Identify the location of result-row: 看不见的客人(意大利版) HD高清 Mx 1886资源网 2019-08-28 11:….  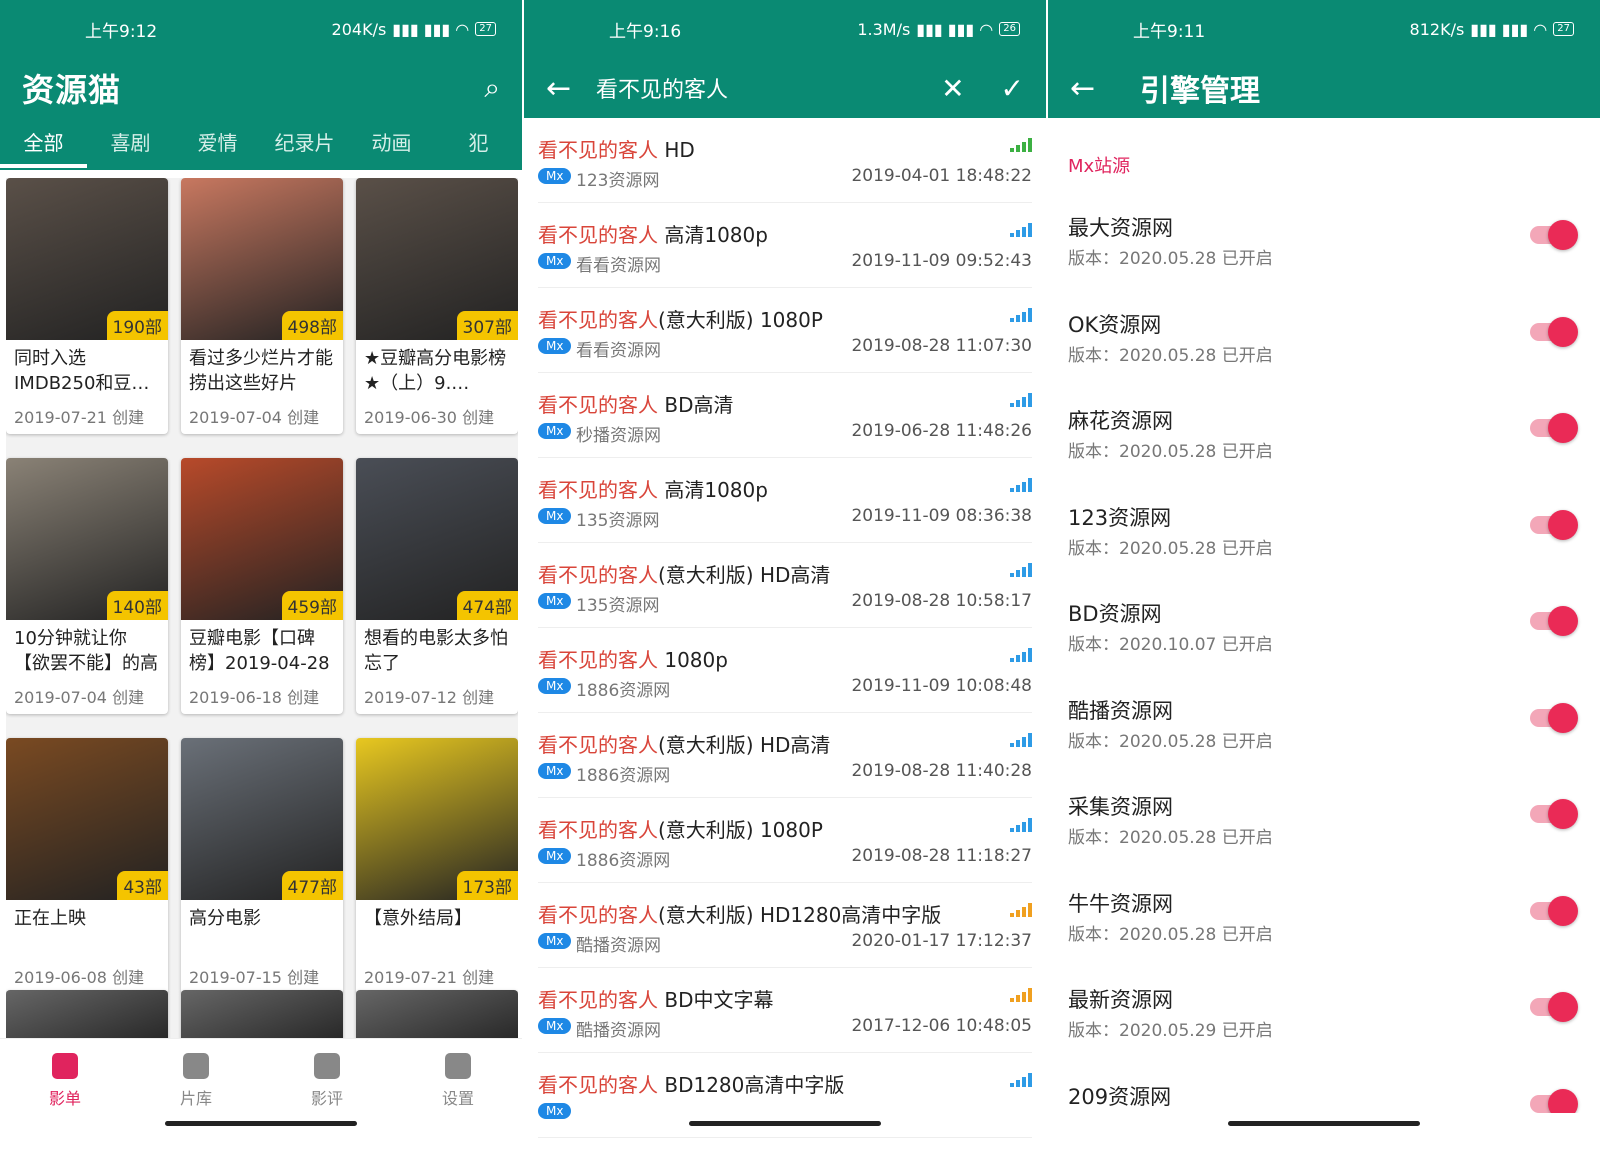
(785, 755).